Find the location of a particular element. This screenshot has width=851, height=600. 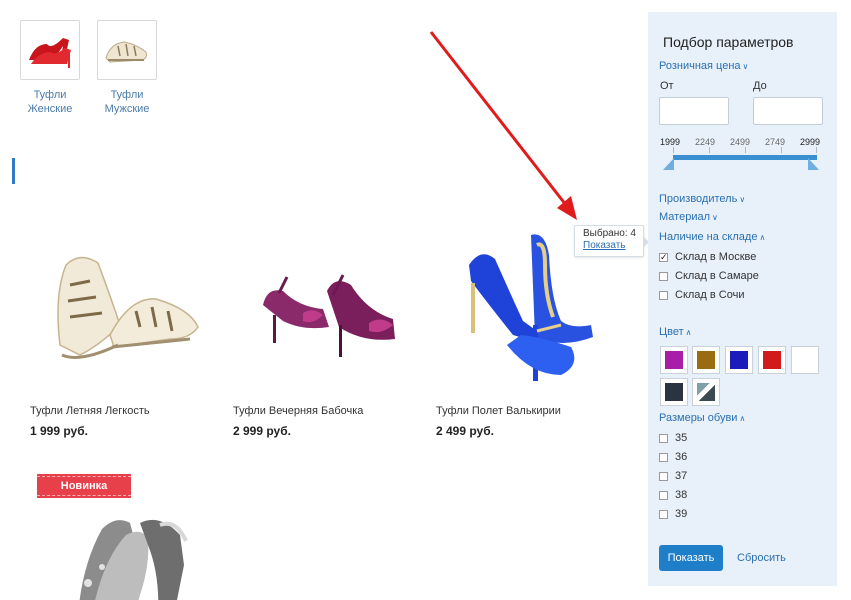

product-card: Туфли Летняя Легкость 1 999 руб. is located at coordinates (120, 331).